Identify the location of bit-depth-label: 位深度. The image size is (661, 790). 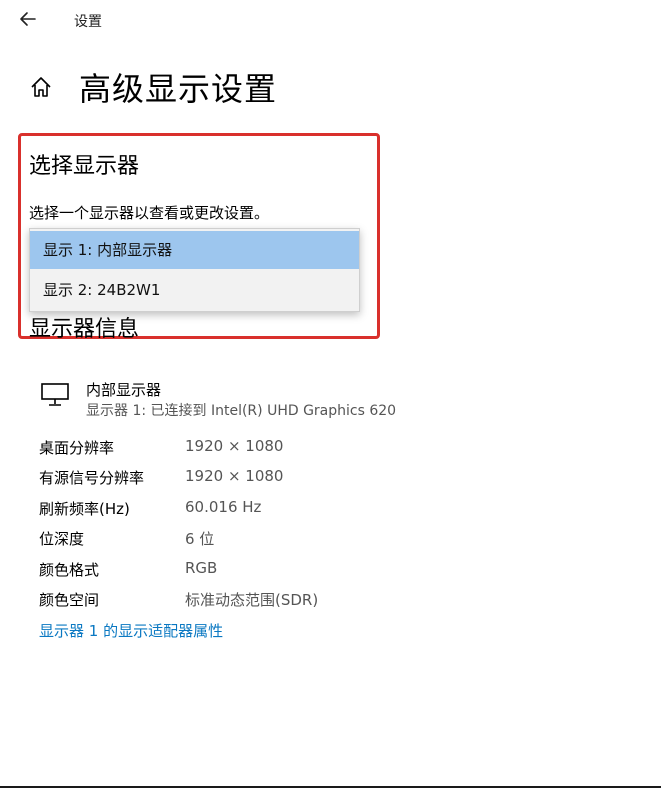
(62, 539).